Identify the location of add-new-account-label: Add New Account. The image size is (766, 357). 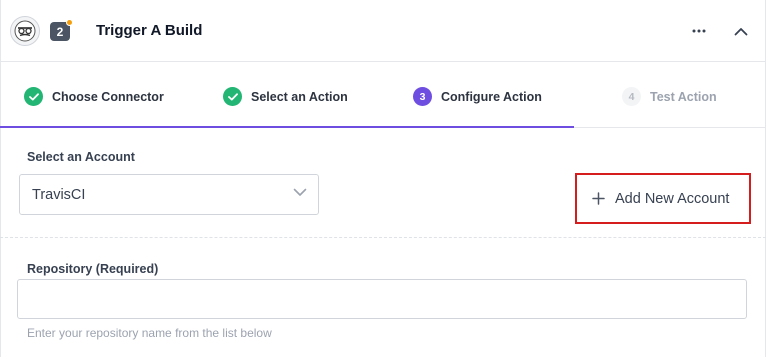
(672, 198).